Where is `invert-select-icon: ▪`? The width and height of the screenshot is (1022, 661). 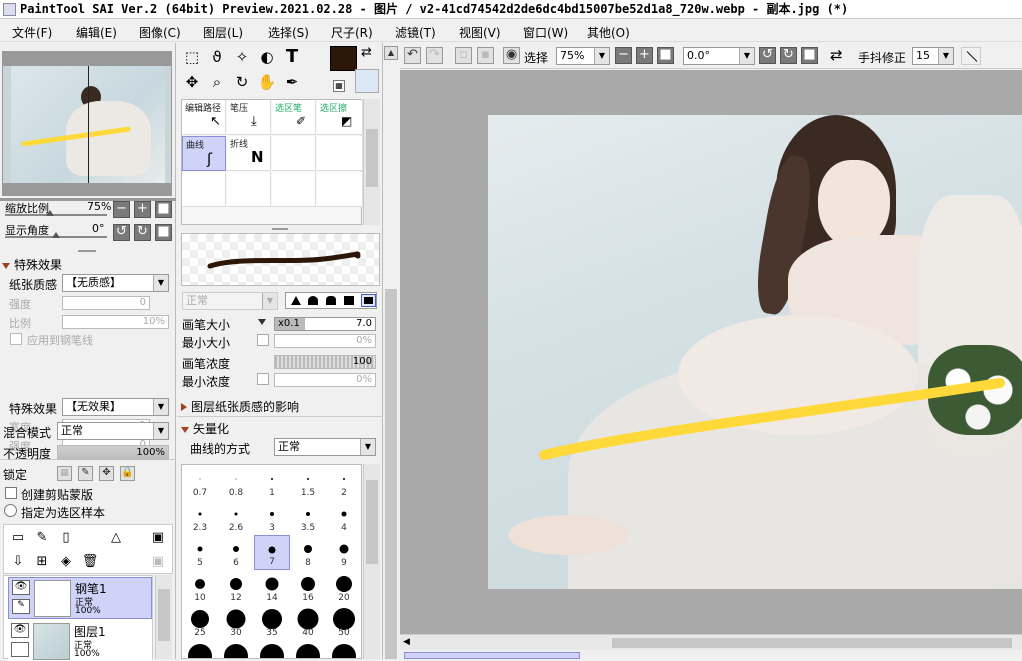
invert-select-icon: ▪ is located at coordinates (485, 55).